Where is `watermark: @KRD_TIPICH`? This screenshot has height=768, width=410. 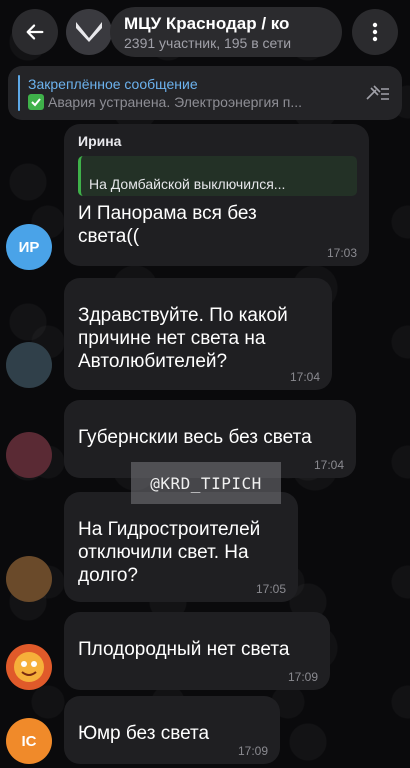
watermark: @KRD_TIPICH is located at coordinates (206, 483).